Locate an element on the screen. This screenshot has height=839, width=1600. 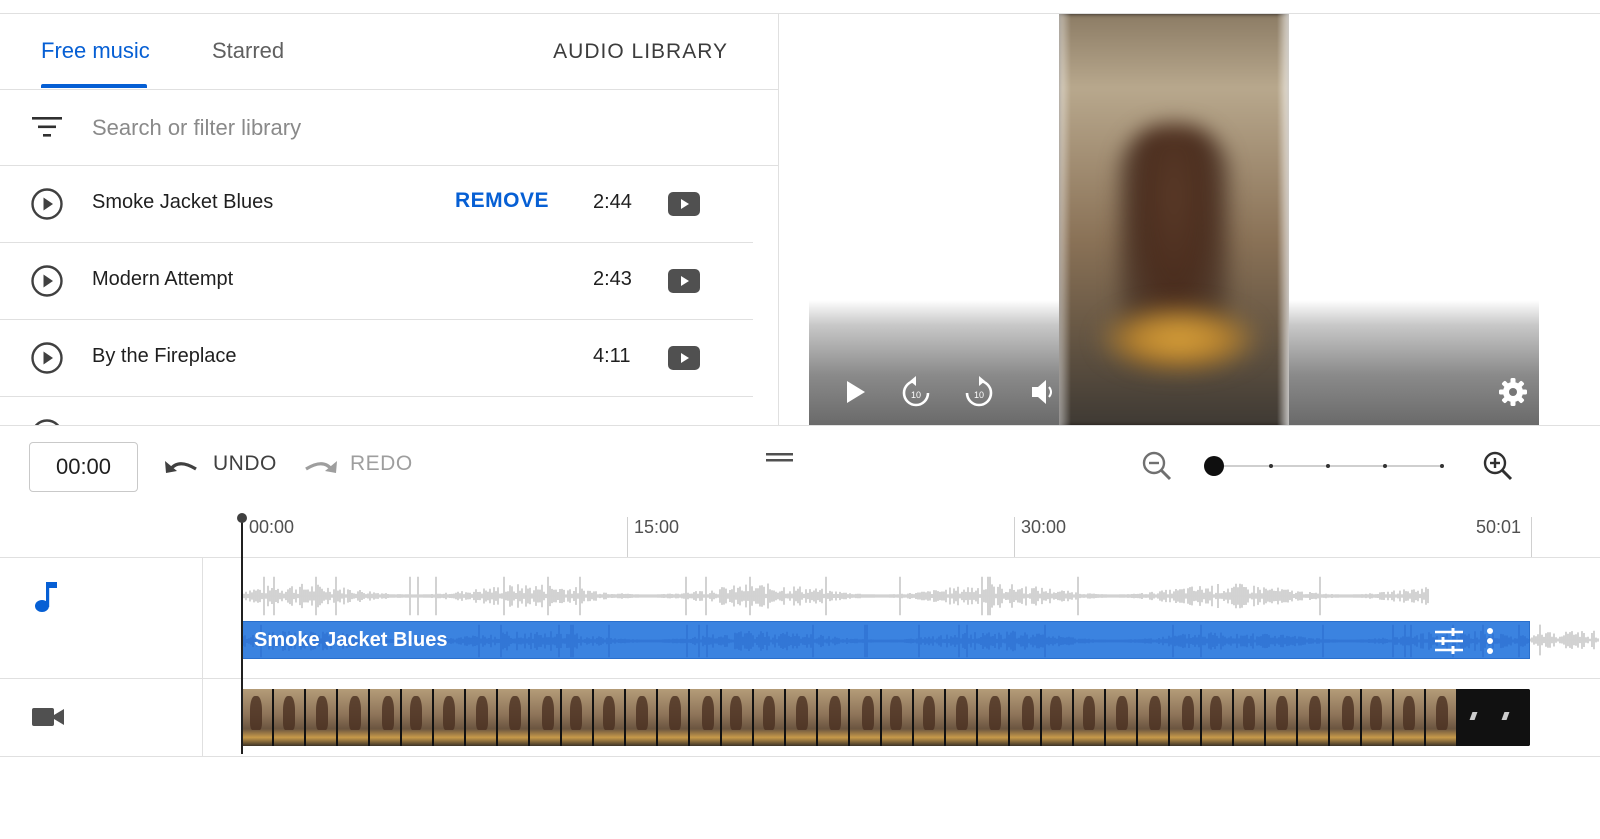
ruler-label: 30:00 is located at coordinates (1044, 527).